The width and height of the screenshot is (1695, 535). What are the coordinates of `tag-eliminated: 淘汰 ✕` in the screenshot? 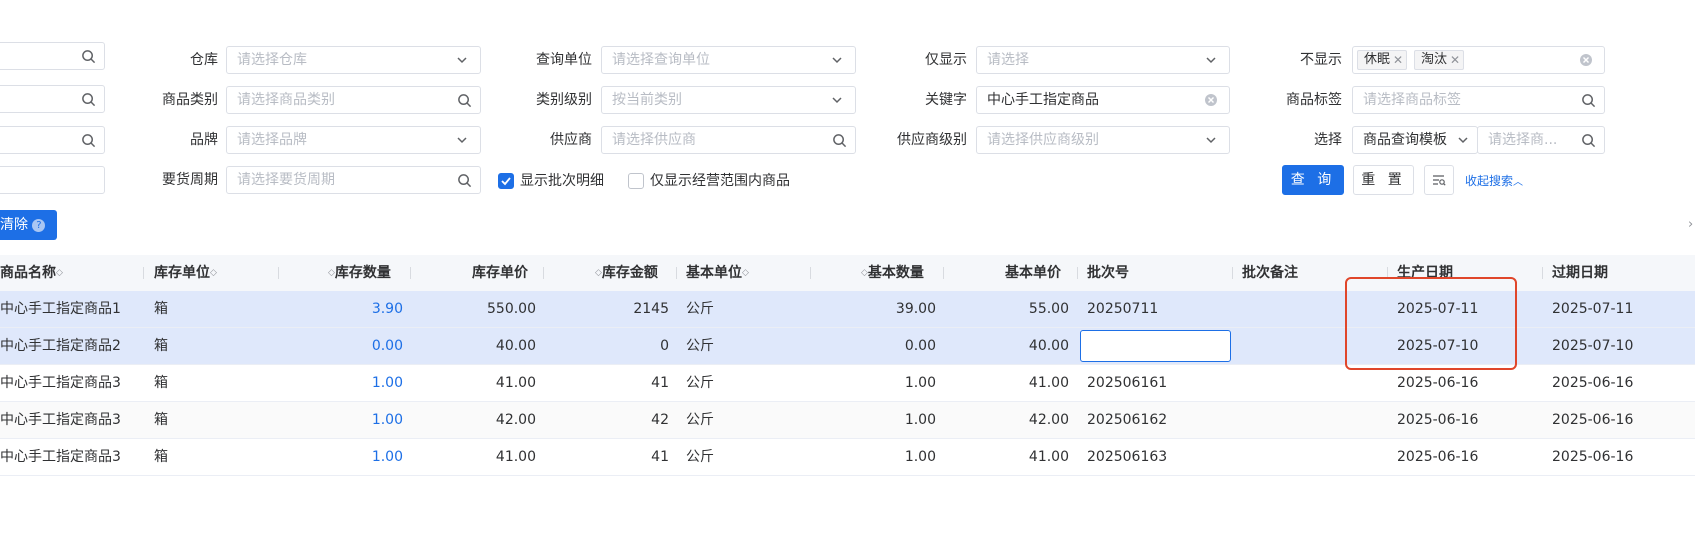 It's located at (1439, 60).